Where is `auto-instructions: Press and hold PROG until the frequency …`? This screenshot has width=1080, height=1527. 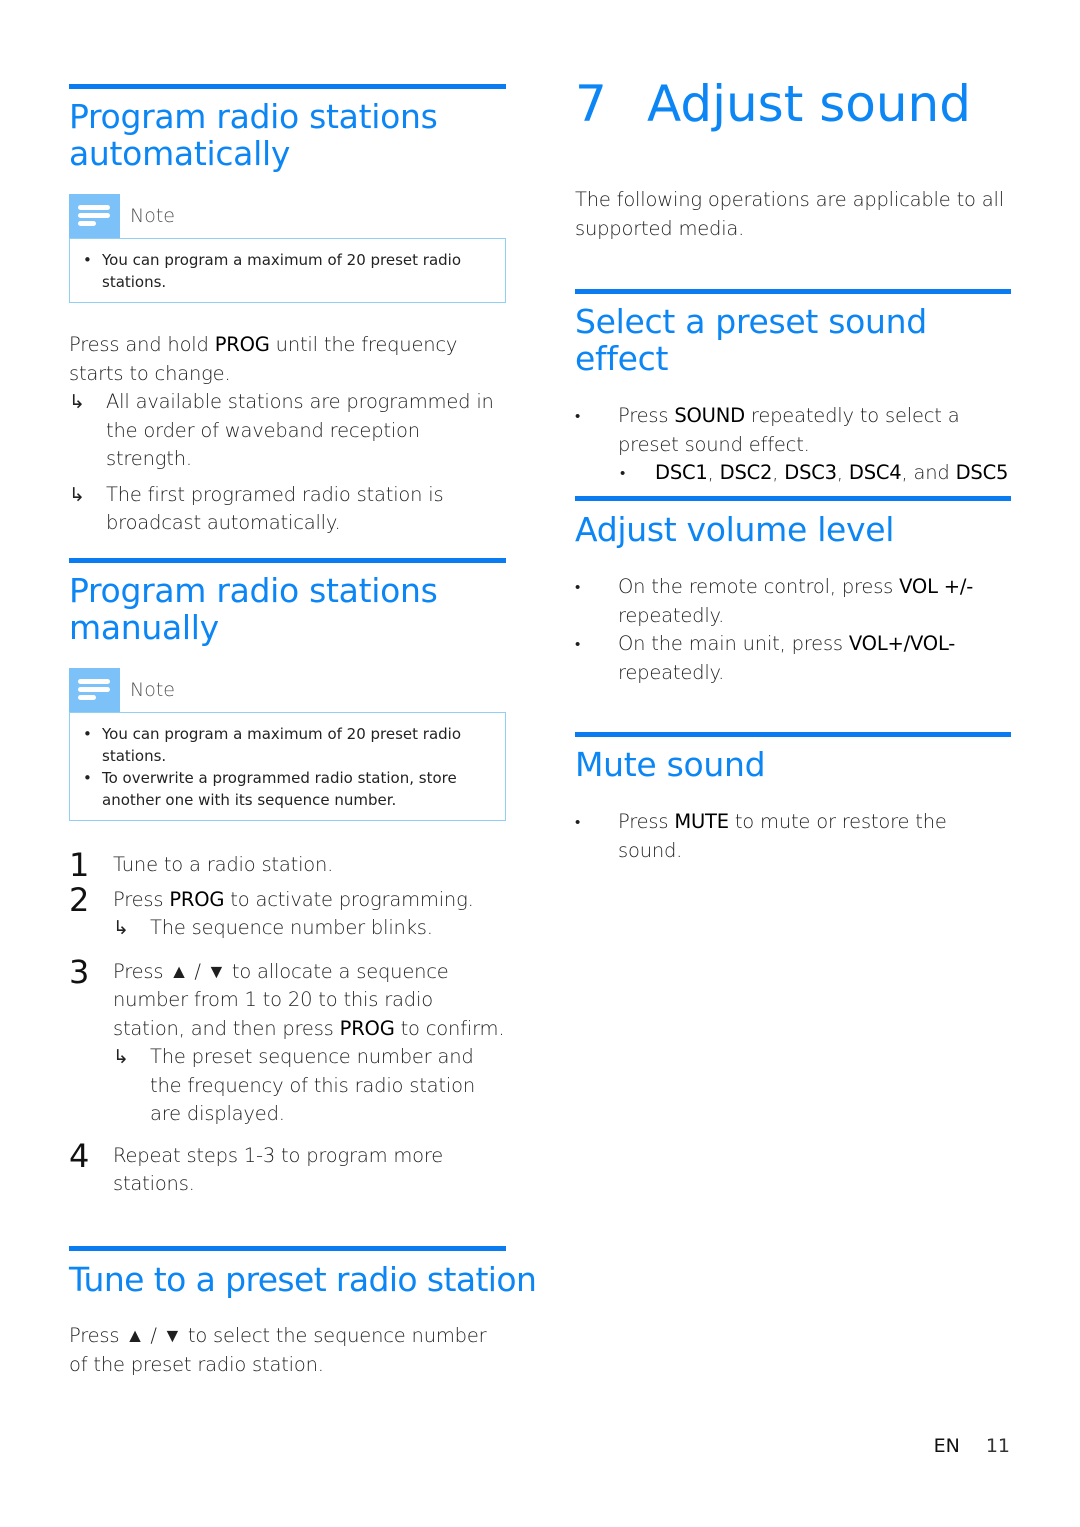
auto-instructions: Press and hold PROG until the frequency … is located at coordinates (287, 434).